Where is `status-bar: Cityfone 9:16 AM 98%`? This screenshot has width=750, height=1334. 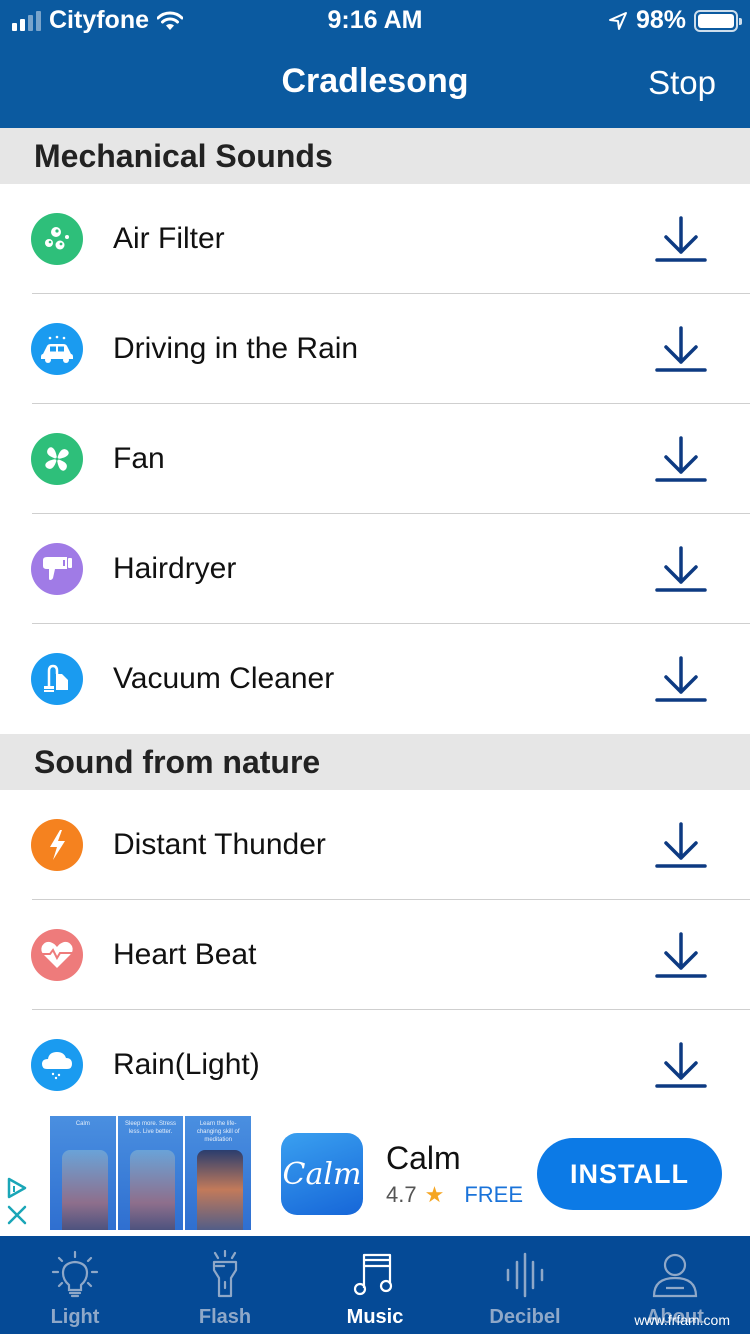
status-bar: Cityfone 9:16 AM 98% is located at coordinates (375, 21).